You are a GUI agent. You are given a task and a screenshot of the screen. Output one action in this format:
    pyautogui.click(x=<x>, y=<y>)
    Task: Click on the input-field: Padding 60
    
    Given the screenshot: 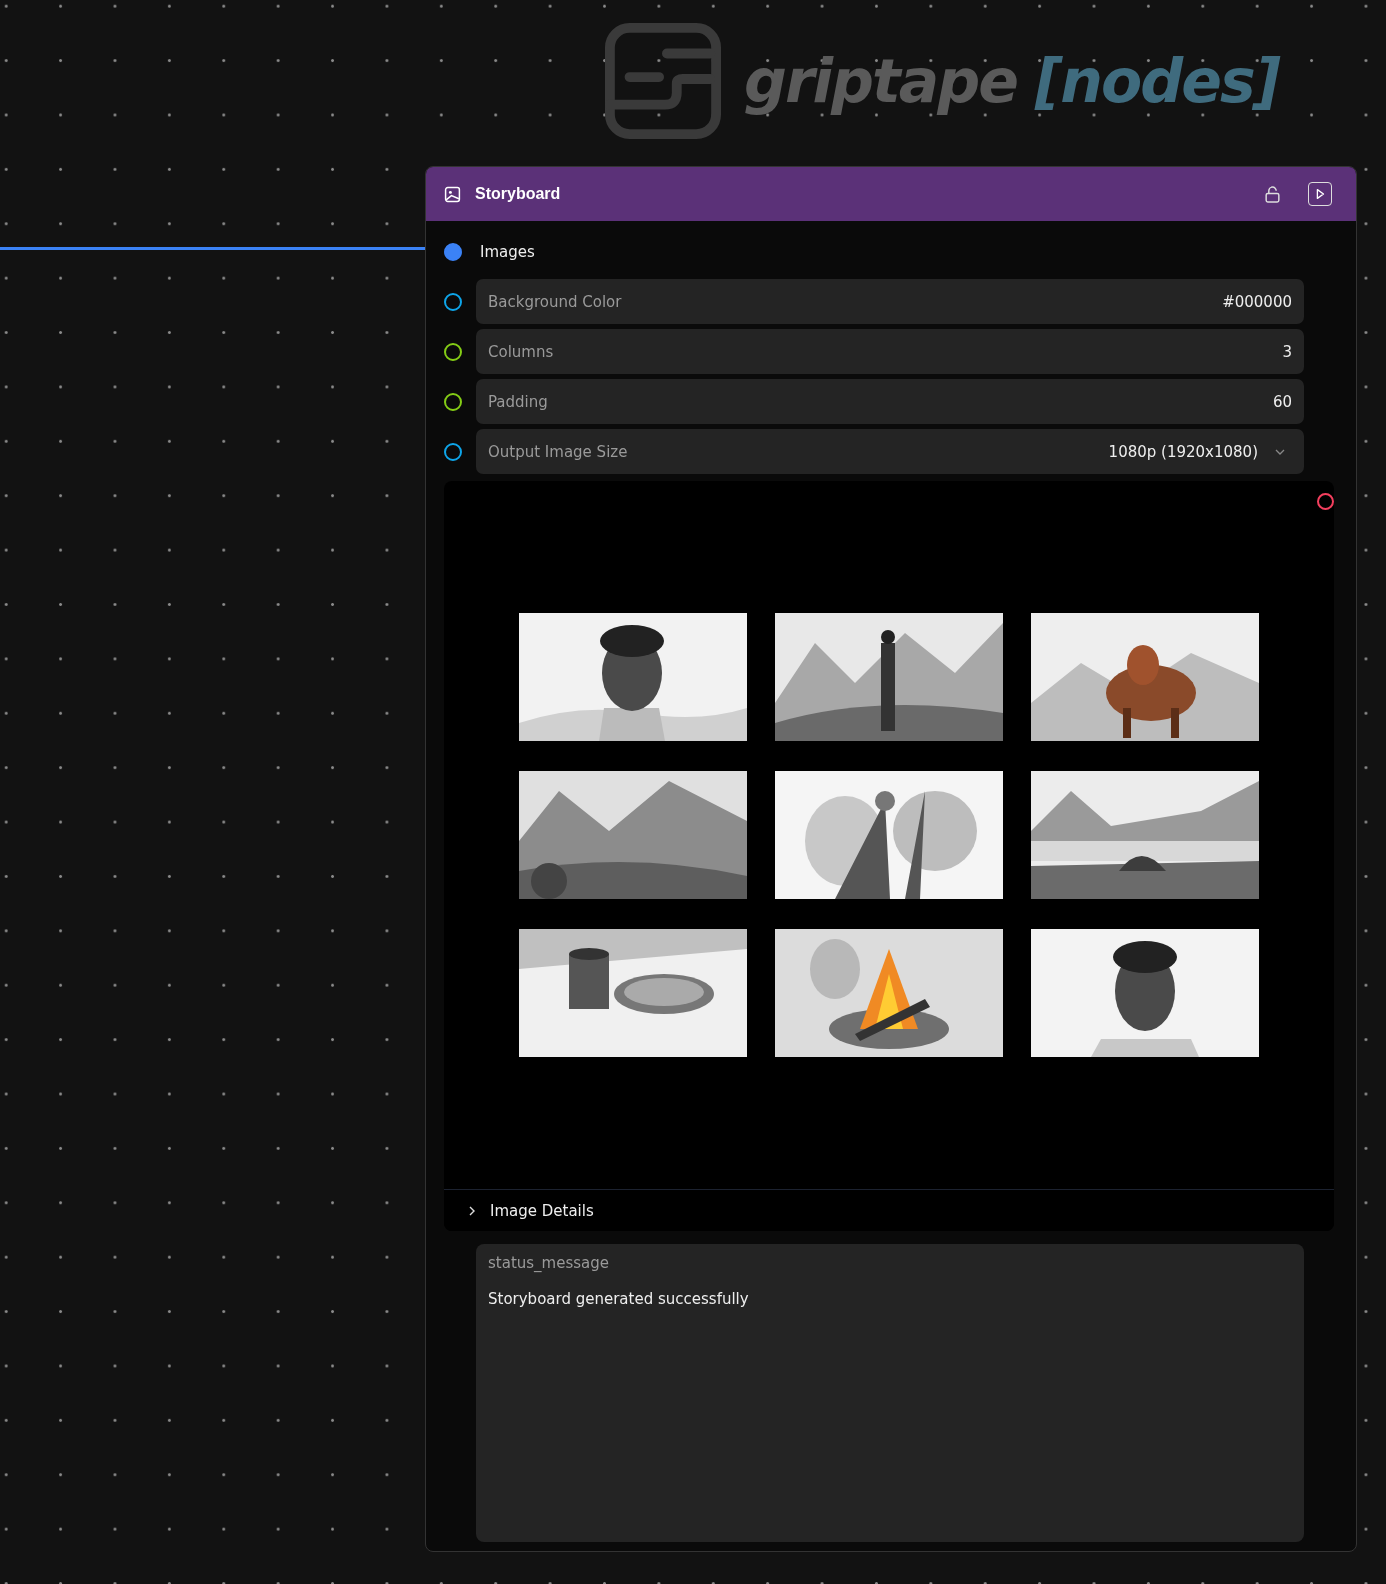 What is the action you would take?
    pyautogui.click(x=890, y=401)
    